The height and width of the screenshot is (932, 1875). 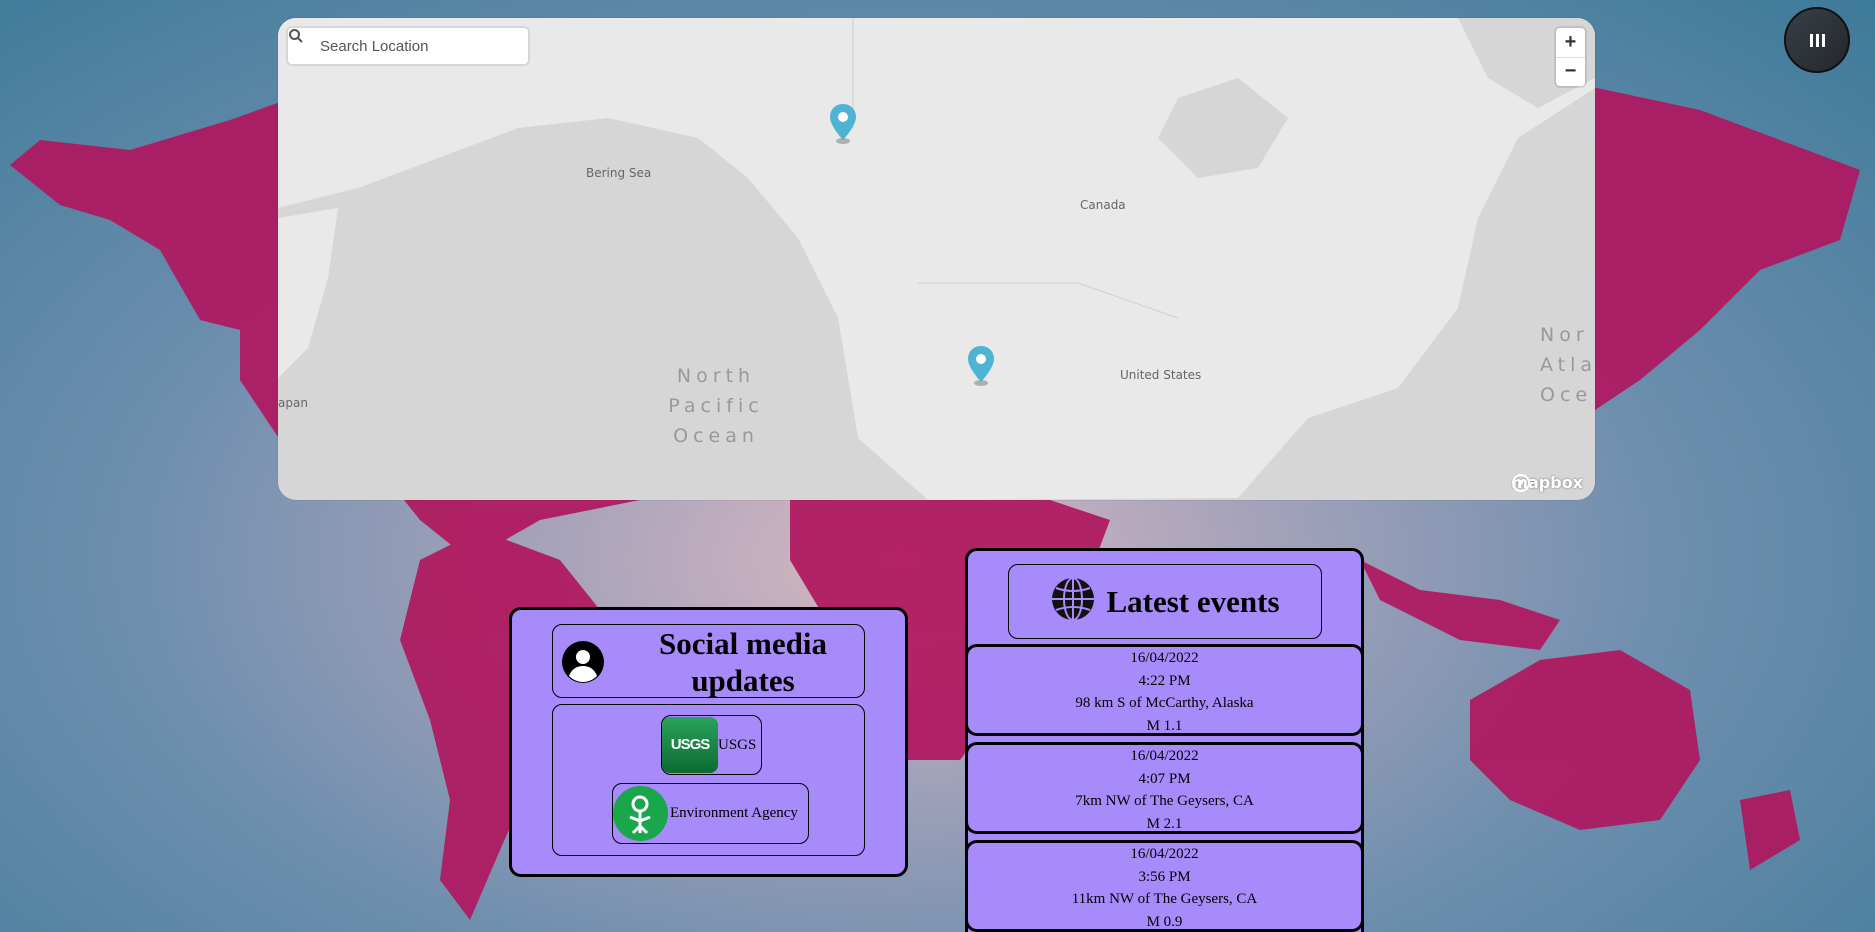 I want to click on usgs-source-button: USGS USGS, so click(x=711, y=745).